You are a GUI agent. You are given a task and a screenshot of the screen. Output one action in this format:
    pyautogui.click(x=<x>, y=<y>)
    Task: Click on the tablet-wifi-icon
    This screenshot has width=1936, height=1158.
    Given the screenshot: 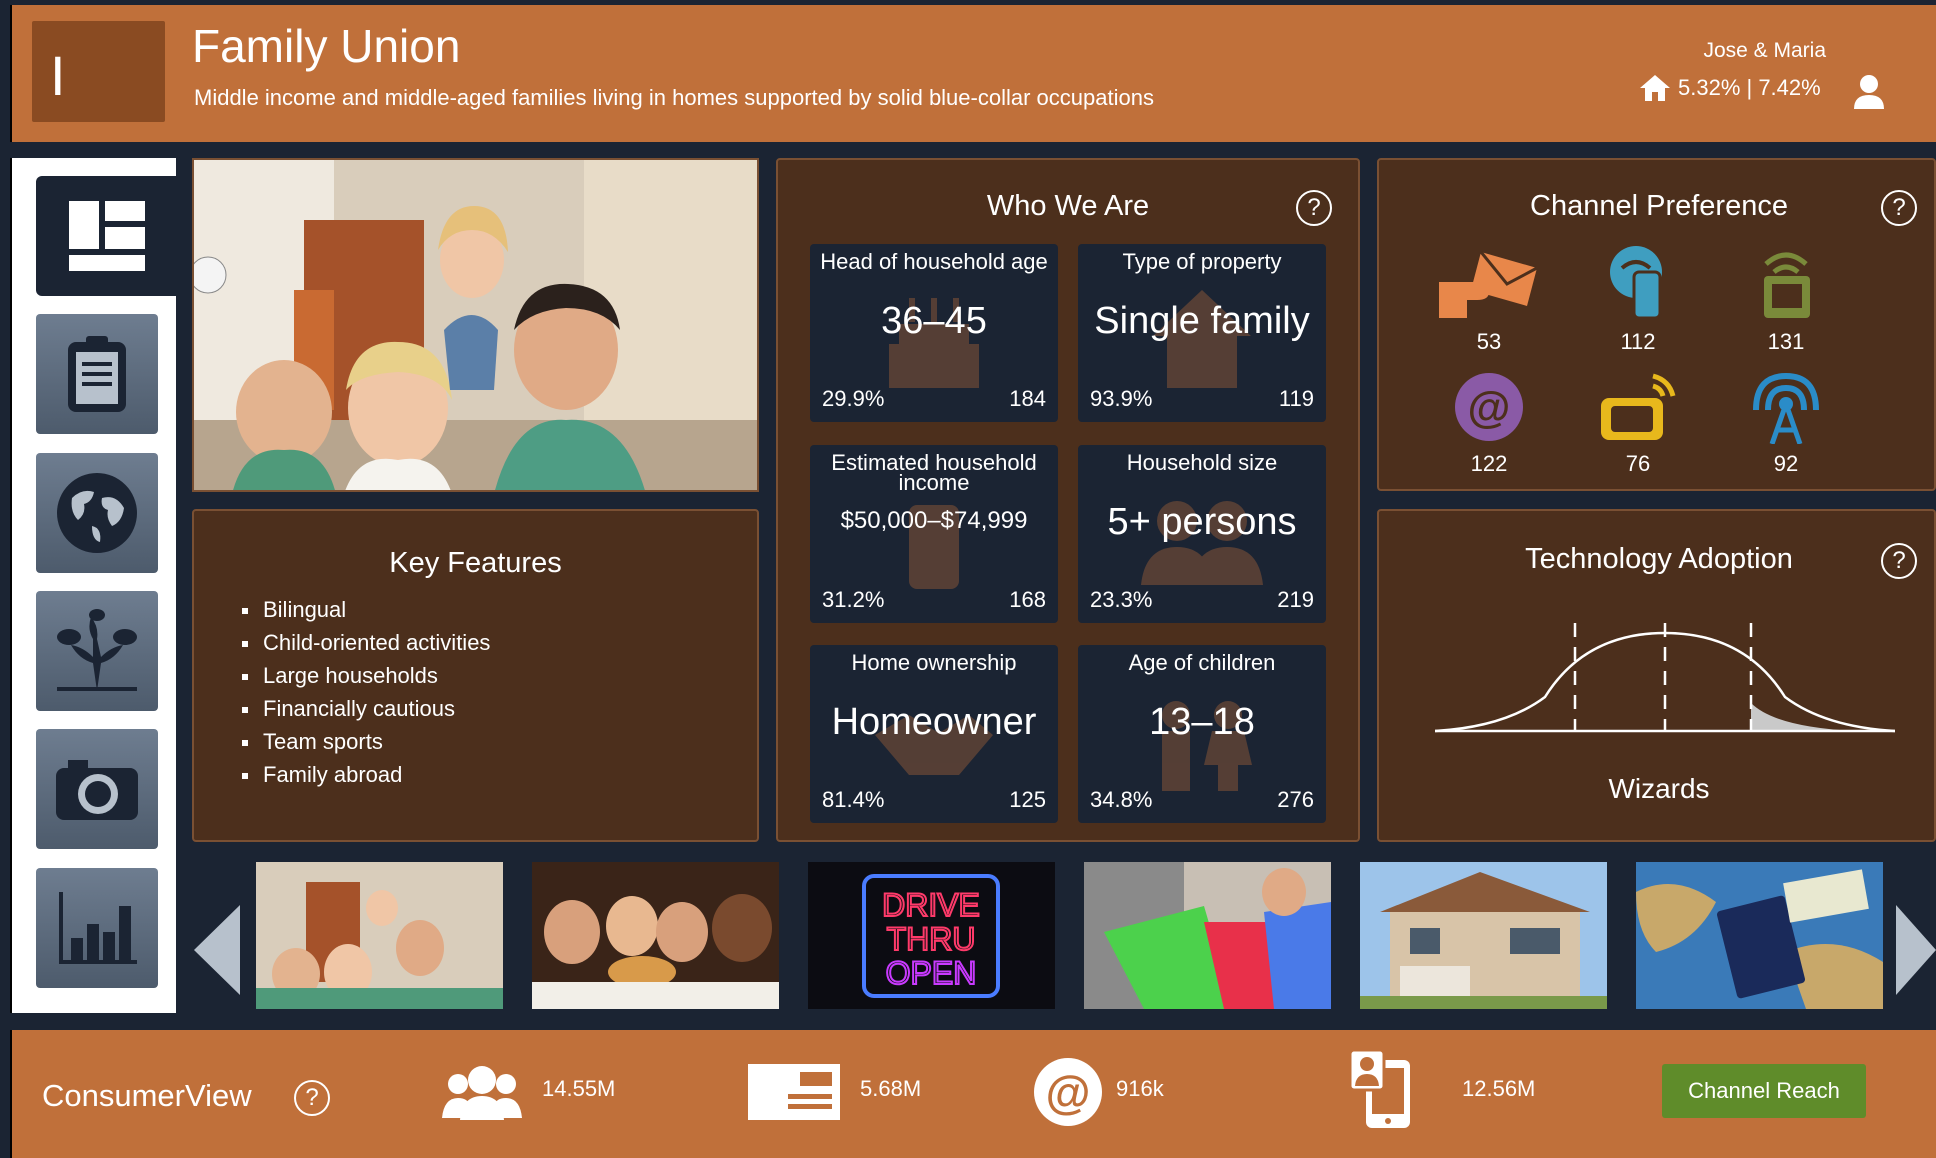 What is the action you would take?
    pyautogui.click(x=1787, y=285)
    